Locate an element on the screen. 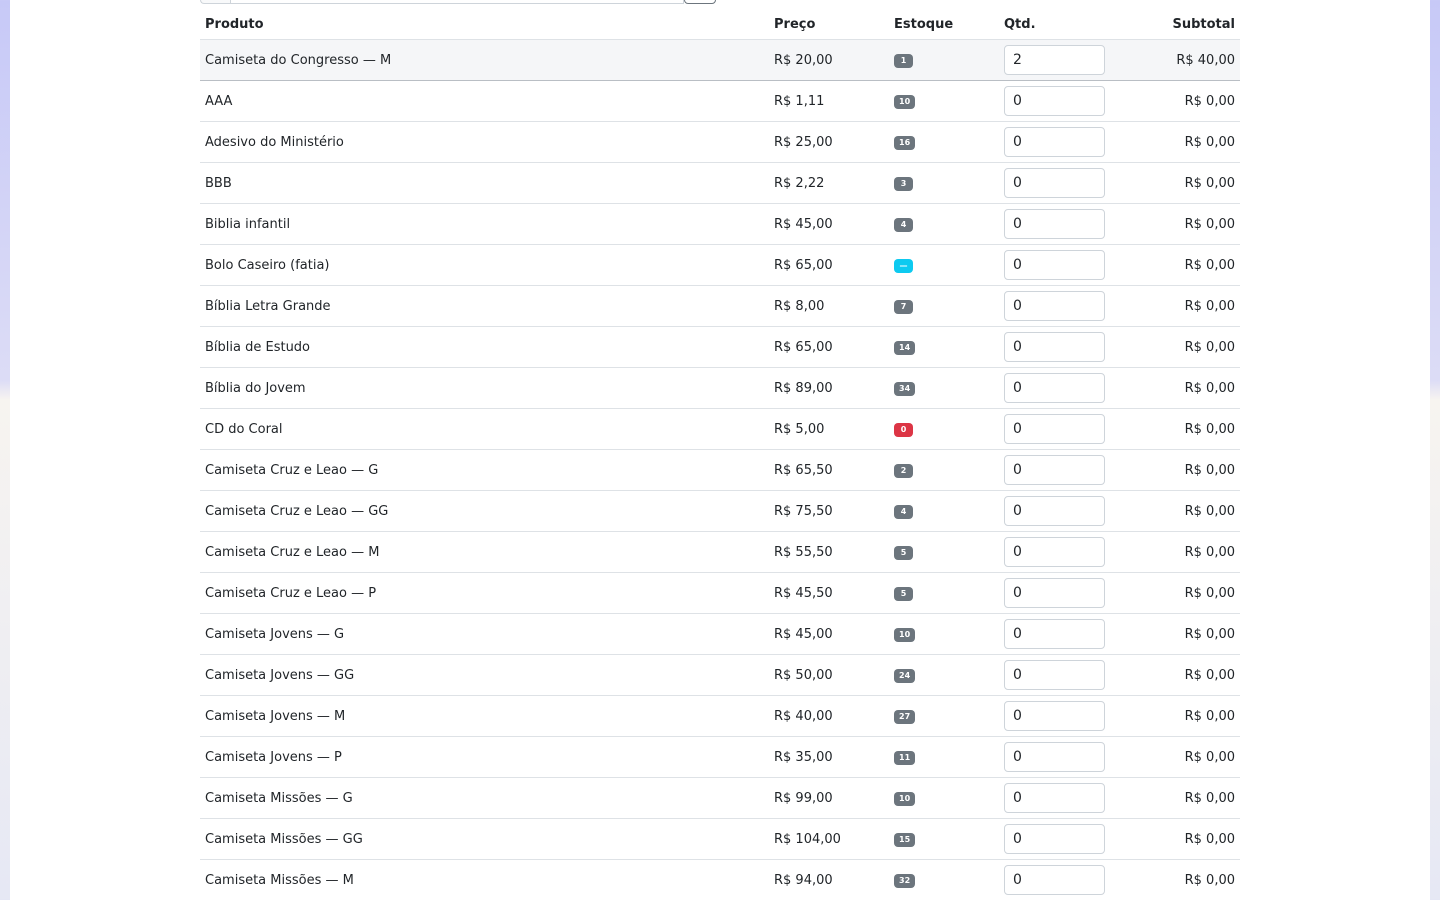  stock-badge: 2 is located at coordinates (903, 471).